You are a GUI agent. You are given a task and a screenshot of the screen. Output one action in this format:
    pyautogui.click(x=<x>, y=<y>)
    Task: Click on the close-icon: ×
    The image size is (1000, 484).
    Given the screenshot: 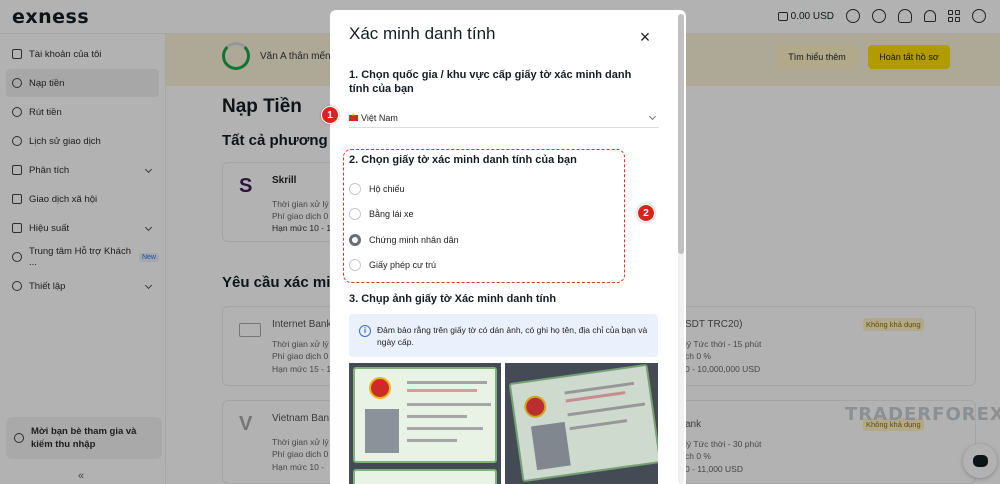 What is the action you would take?
    pyautogui.click(x=645, y=37)
    